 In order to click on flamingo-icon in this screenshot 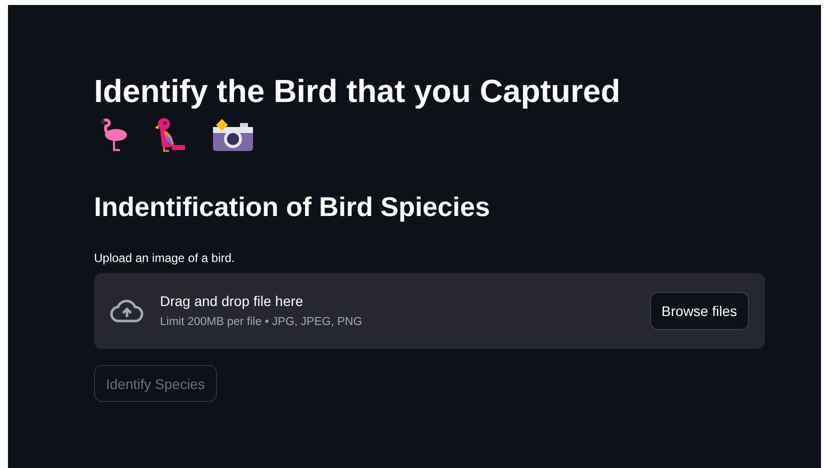, I will do `click(113, 135)`.